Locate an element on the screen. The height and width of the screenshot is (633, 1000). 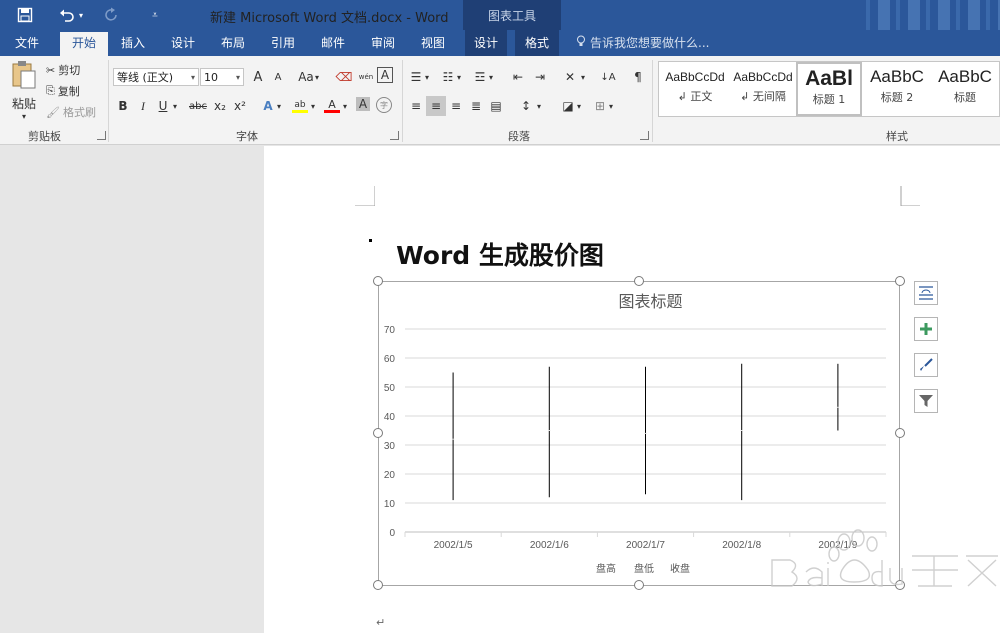
align-left-icon: ≡ is located at coordinates (416, 106).